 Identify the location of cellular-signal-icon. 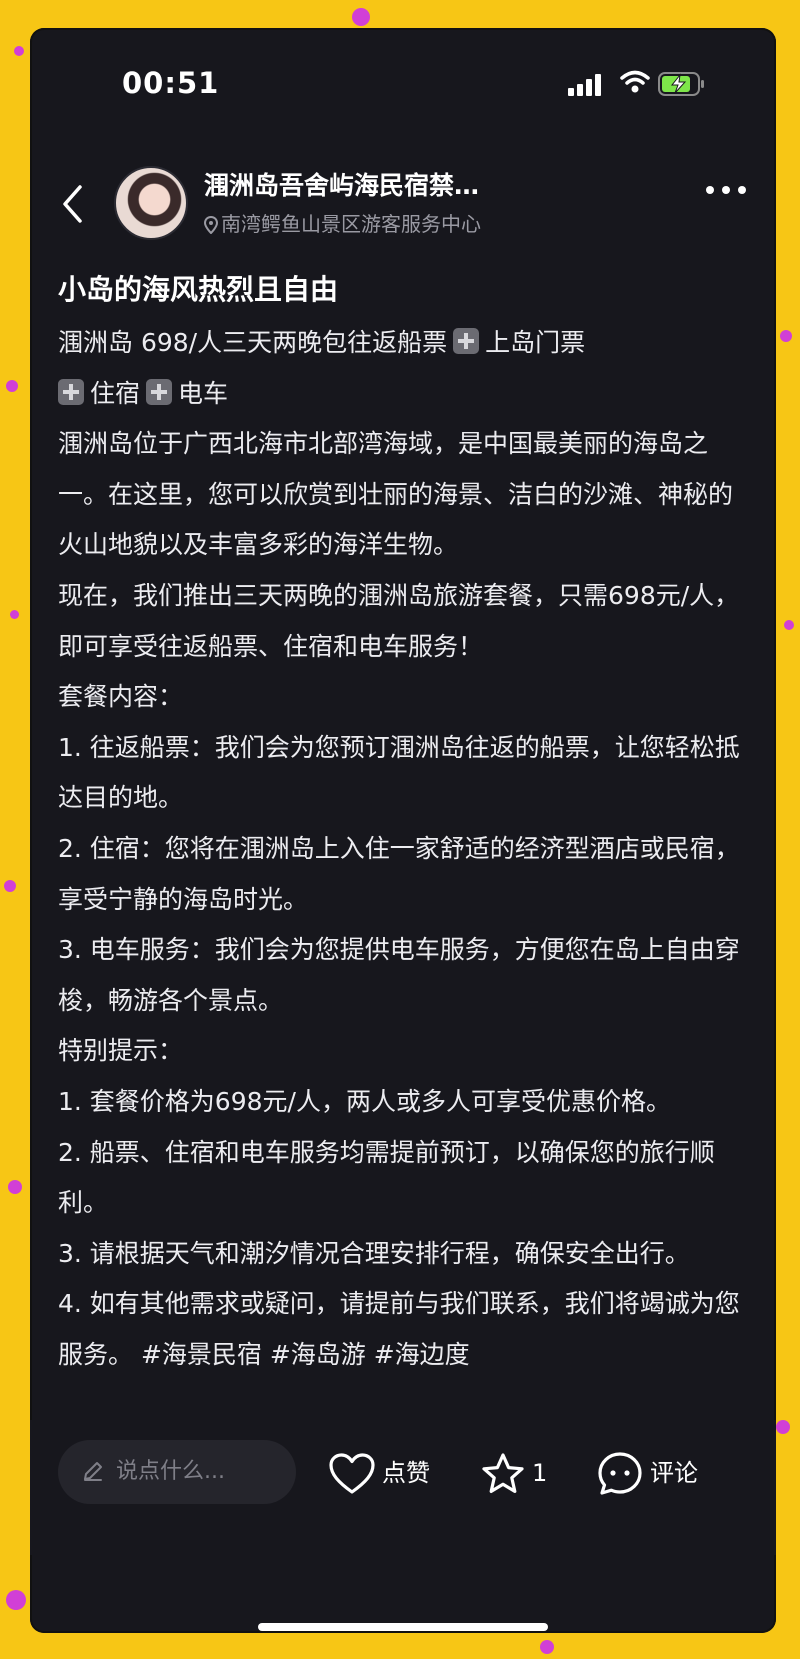
(584, 85).